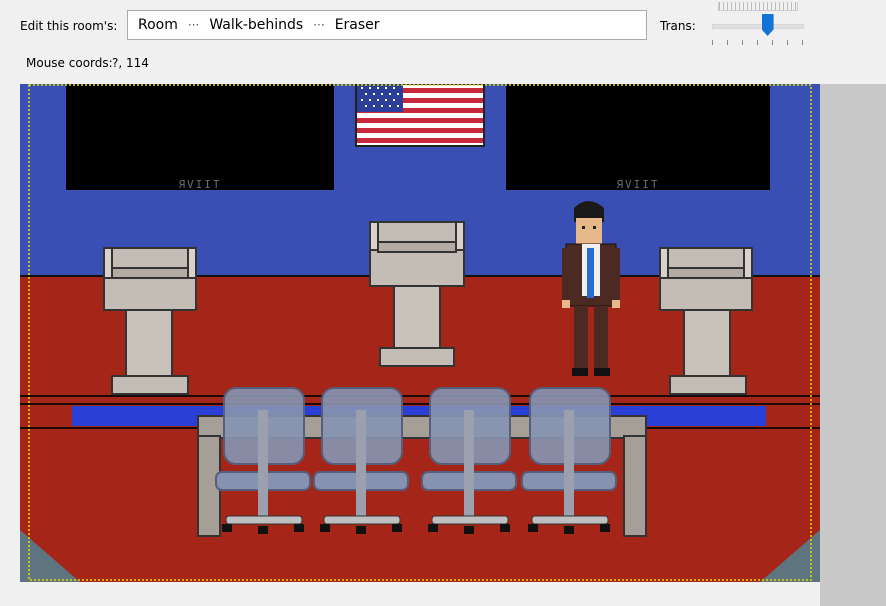 The width and height of the screenshot is (886, 606). Describe the element at coordinates (387, 25) in the screenshot. I see `editing-mode-breadcrumb: Room ··· Walk-behinds ··· Eraser` at that location.